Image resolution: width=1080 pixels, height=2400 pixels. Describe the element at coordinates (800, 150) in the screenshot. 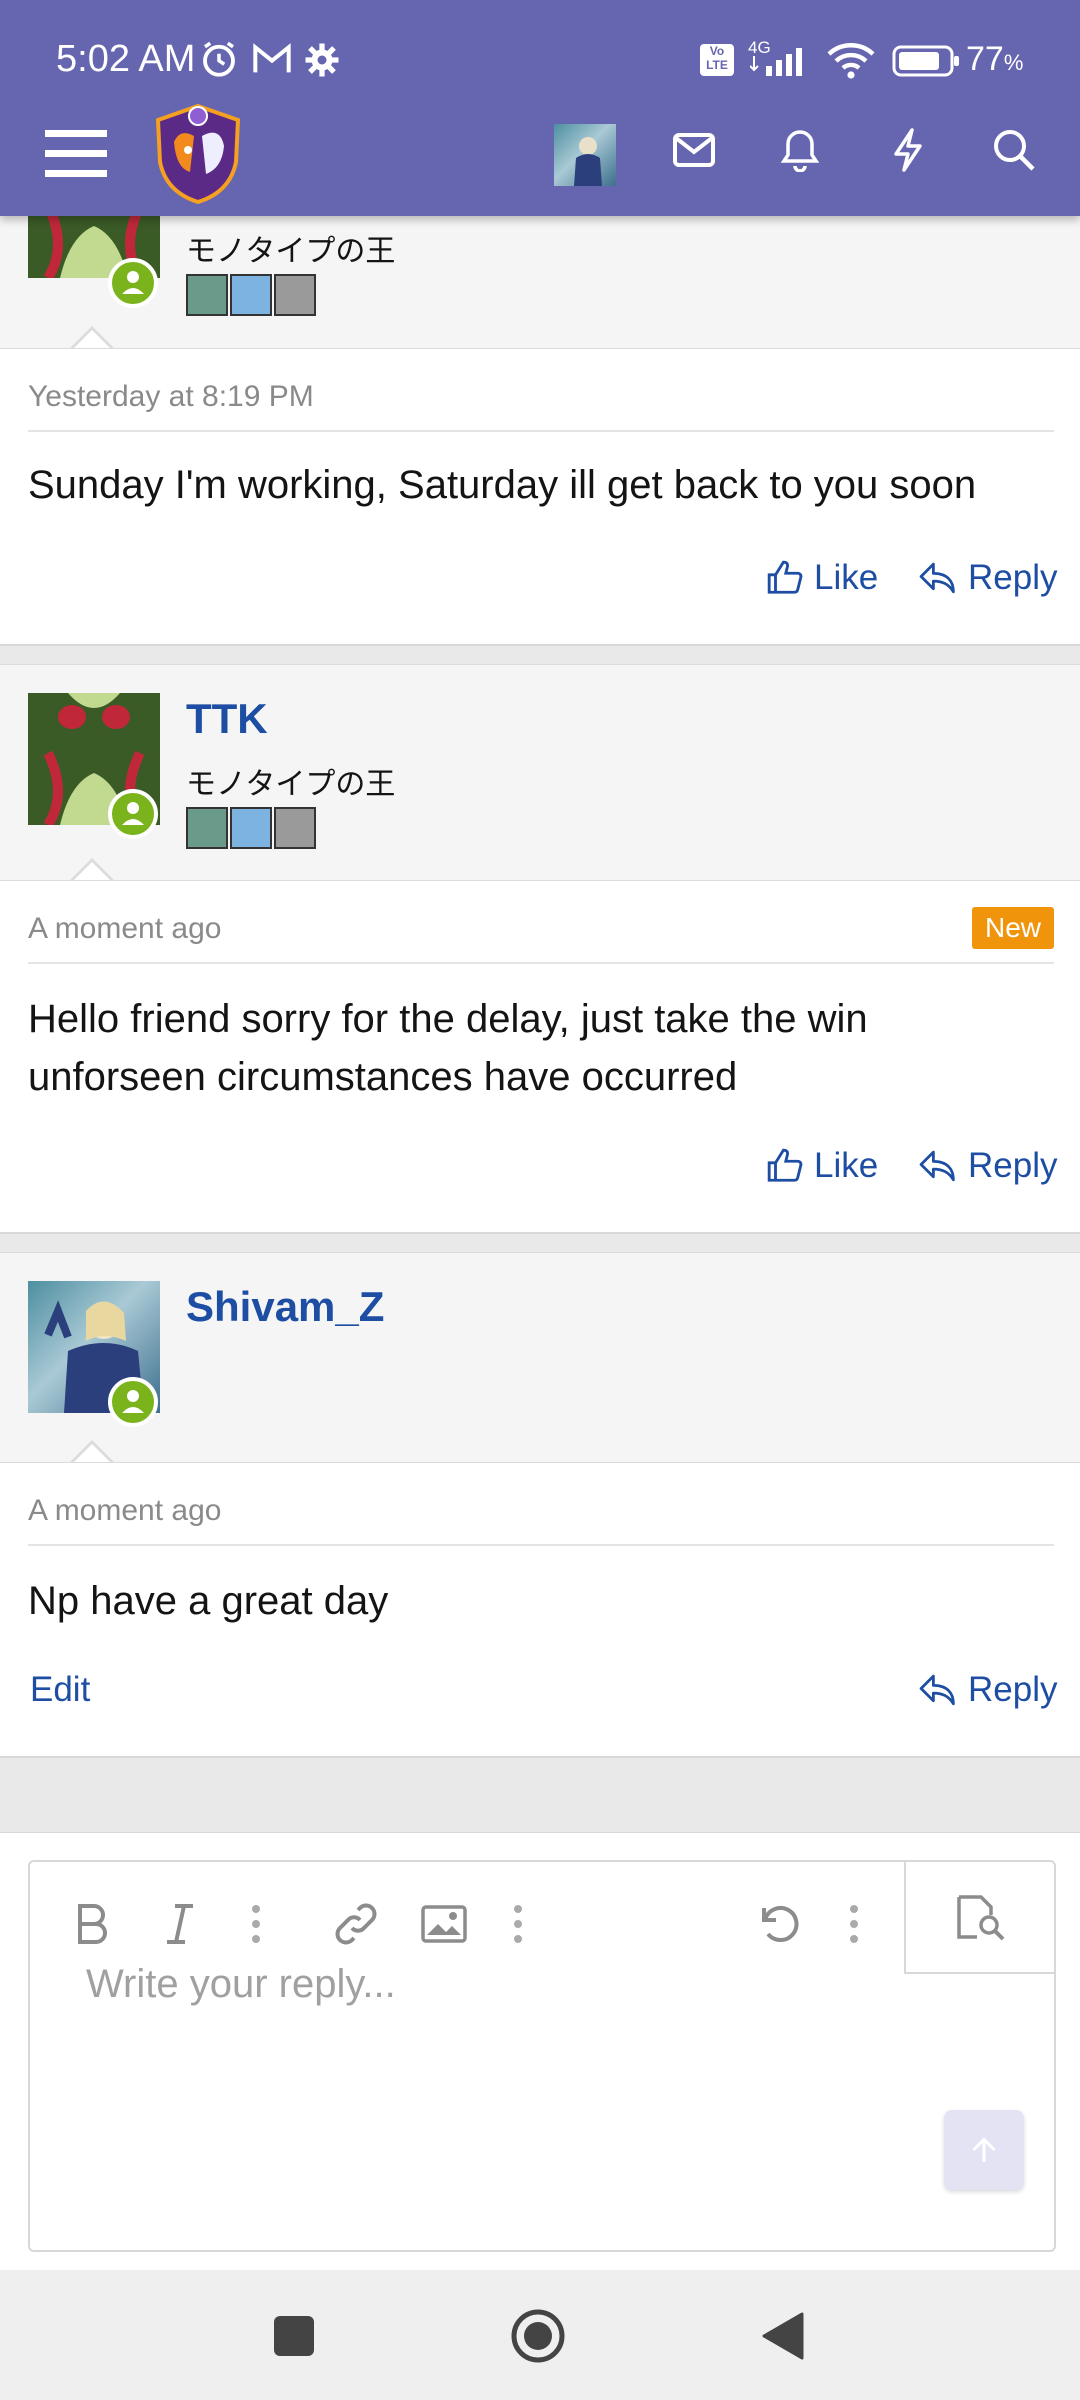

I see `bell-icon` at that location.